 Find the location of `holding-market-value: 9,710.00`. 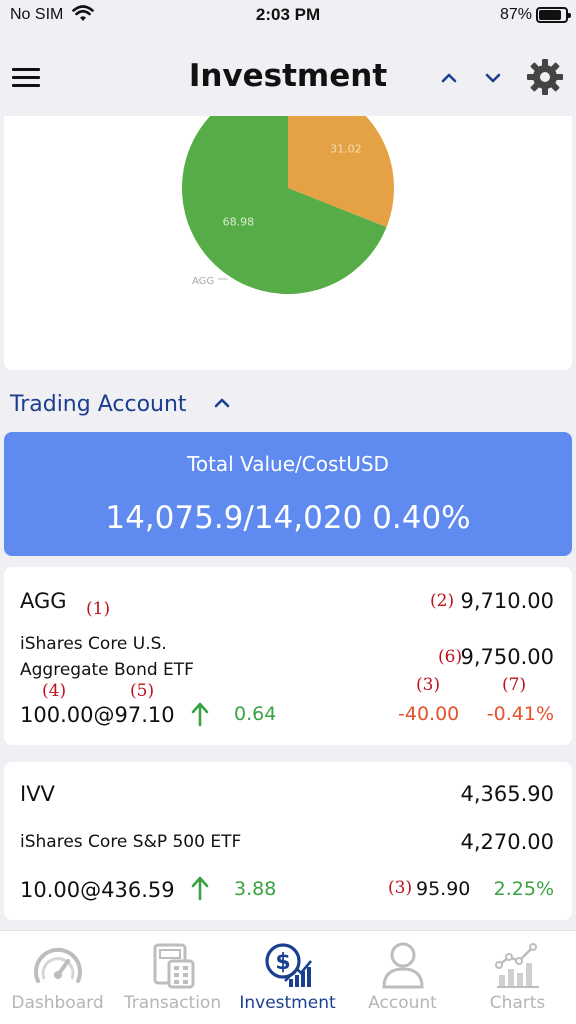

holding-market-value: 9,710.00 is located at coordinates (507, 601).